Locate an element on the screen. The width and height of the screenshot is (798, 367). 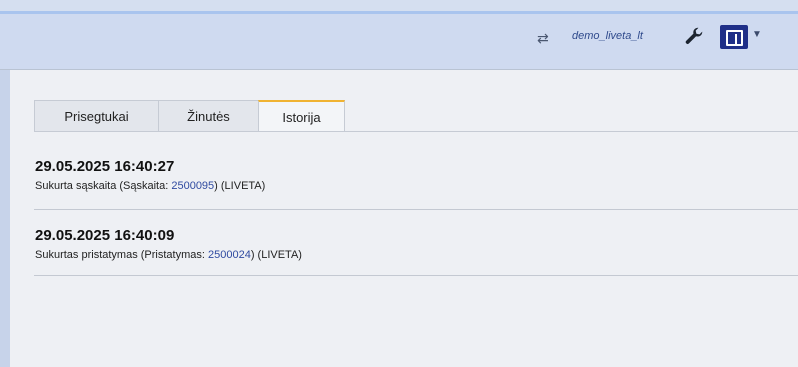
tab-messages: Žinutės is located at coordinates (208, 115).